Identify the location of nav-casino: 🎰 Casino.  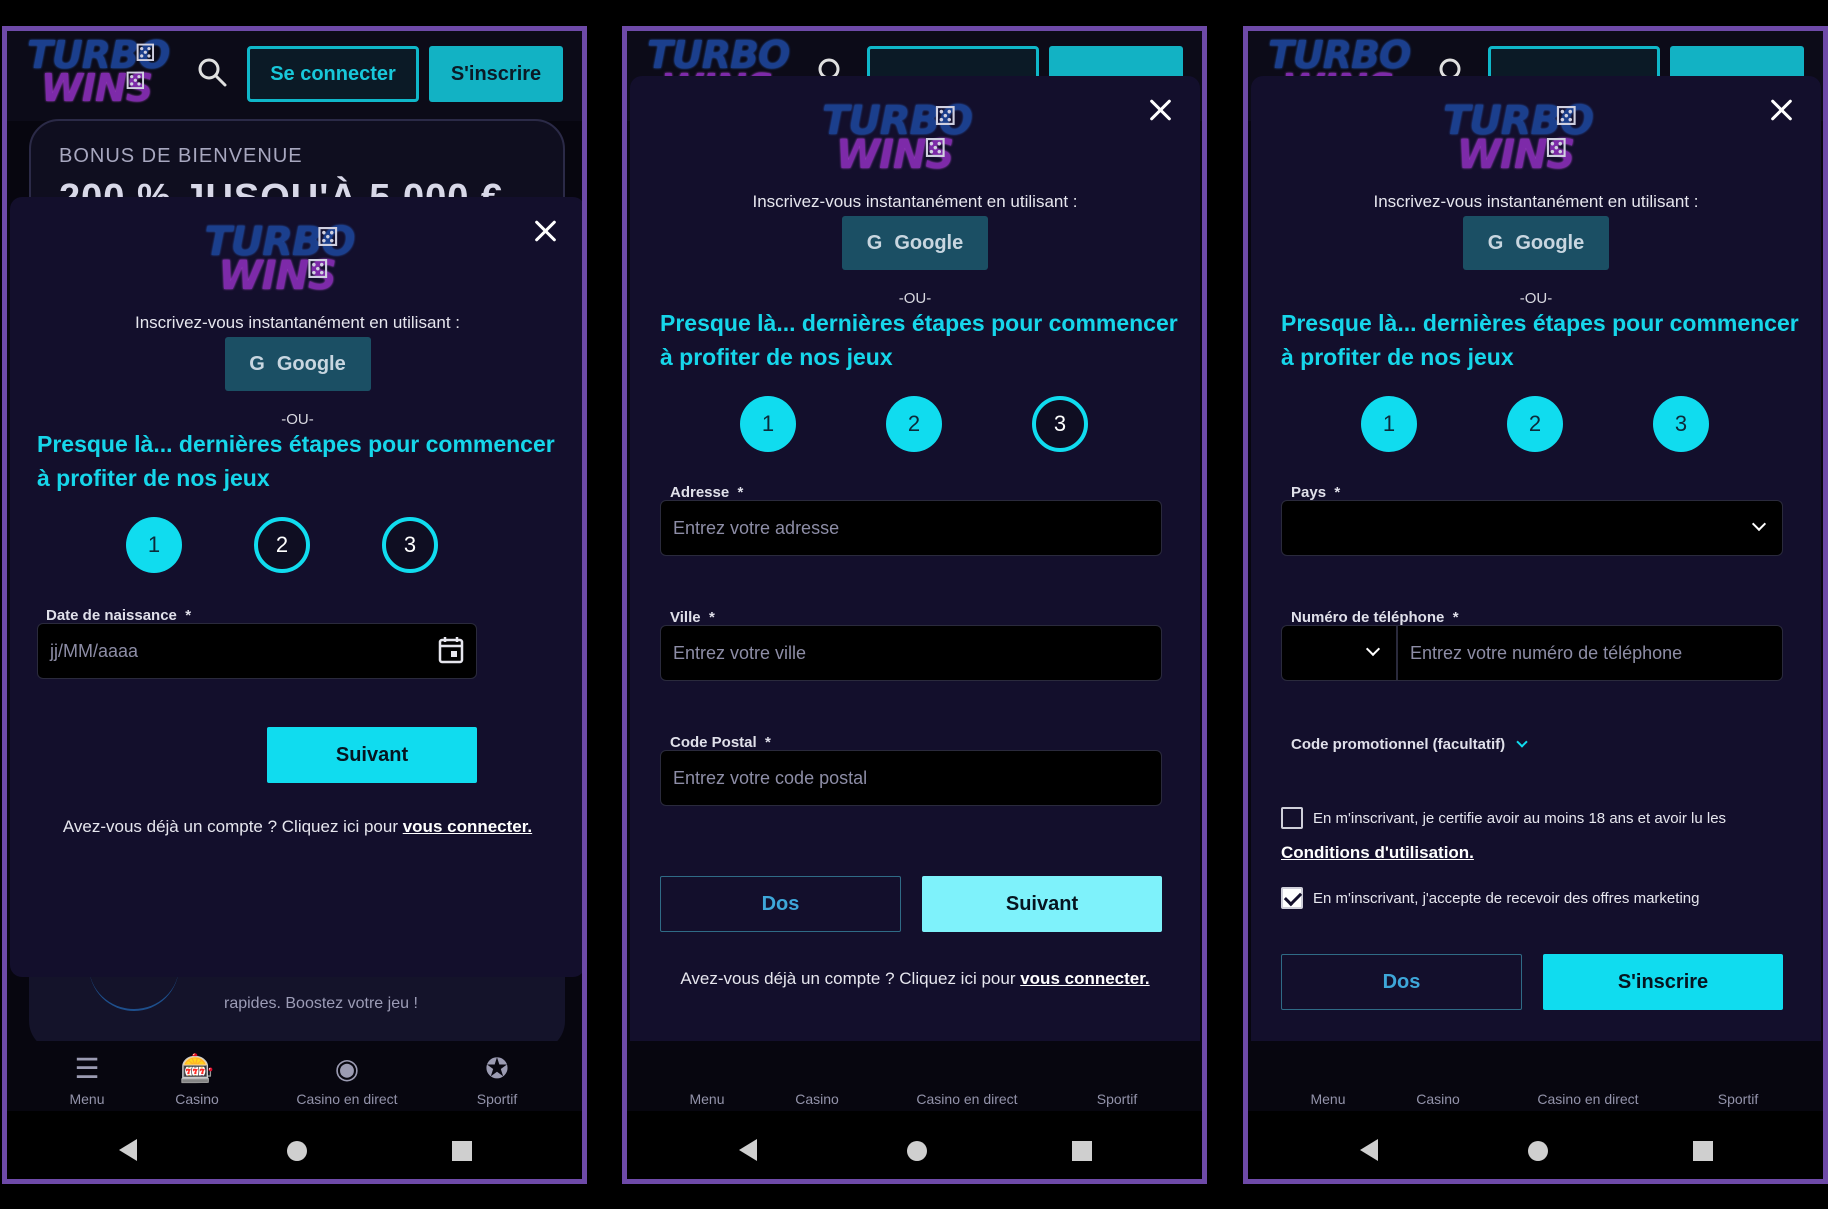
(197, 1080).